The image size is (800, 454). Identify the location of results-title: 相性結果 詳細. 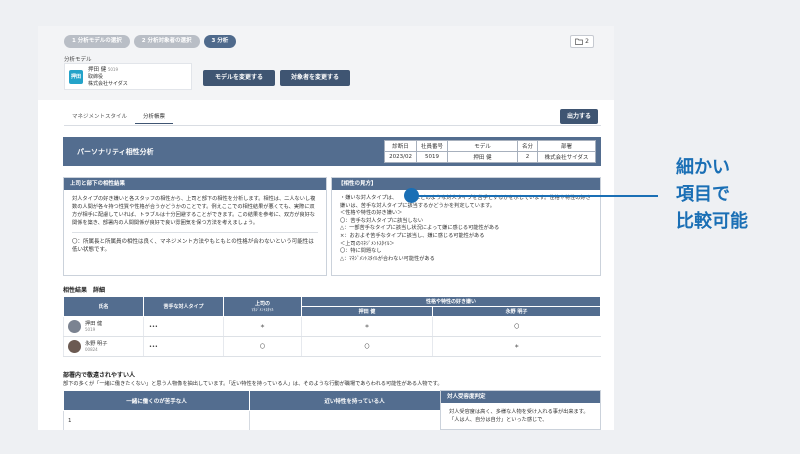
(84, 290).